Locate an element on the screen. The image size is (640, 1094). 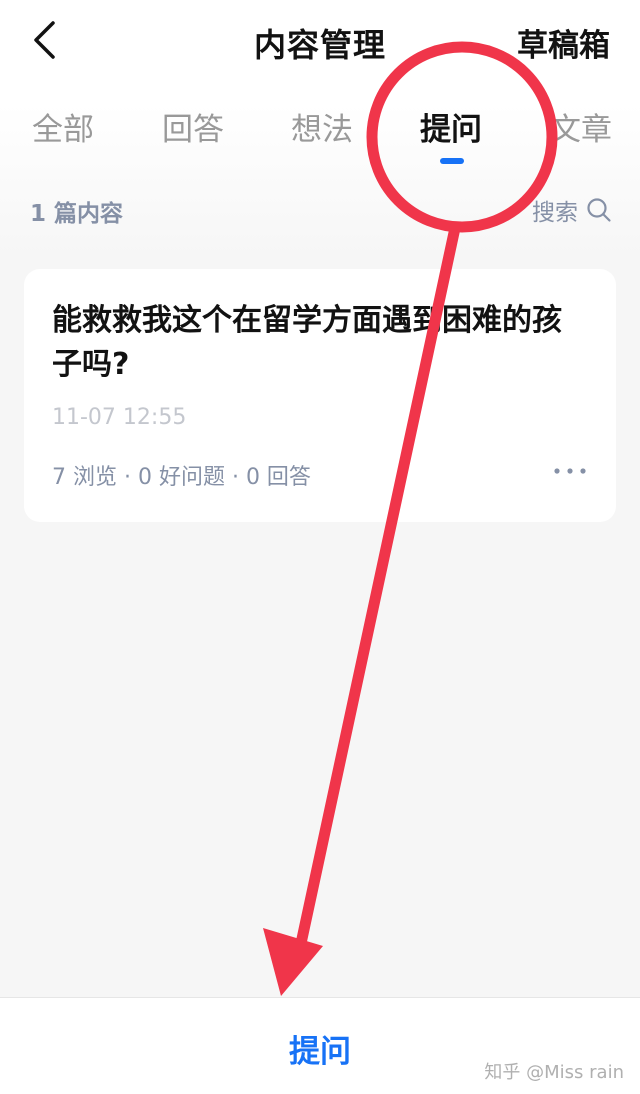
tab-questions: 提问 is located at coordinates (451, 126).